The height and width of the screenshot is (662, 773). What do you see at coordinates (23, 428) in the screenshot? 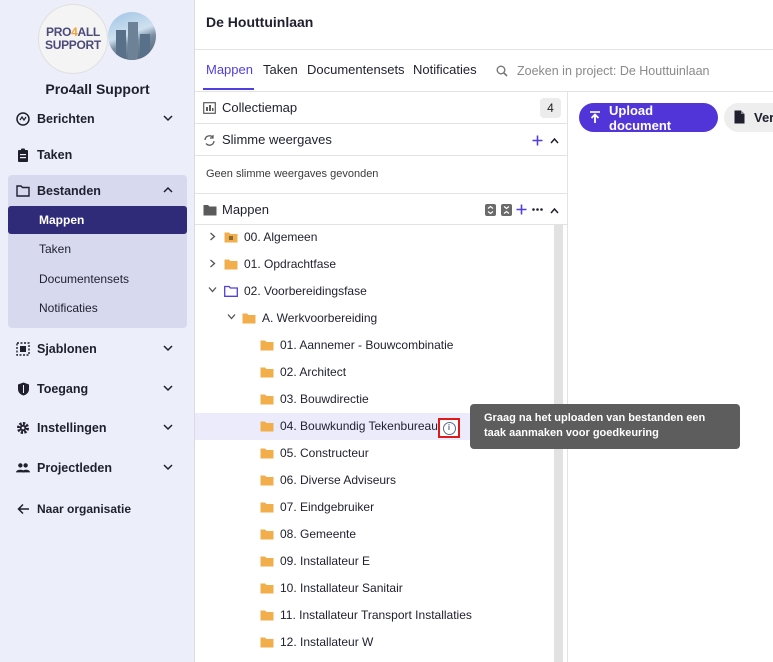
I see `gear-icon` at bounding box center [23, 428].